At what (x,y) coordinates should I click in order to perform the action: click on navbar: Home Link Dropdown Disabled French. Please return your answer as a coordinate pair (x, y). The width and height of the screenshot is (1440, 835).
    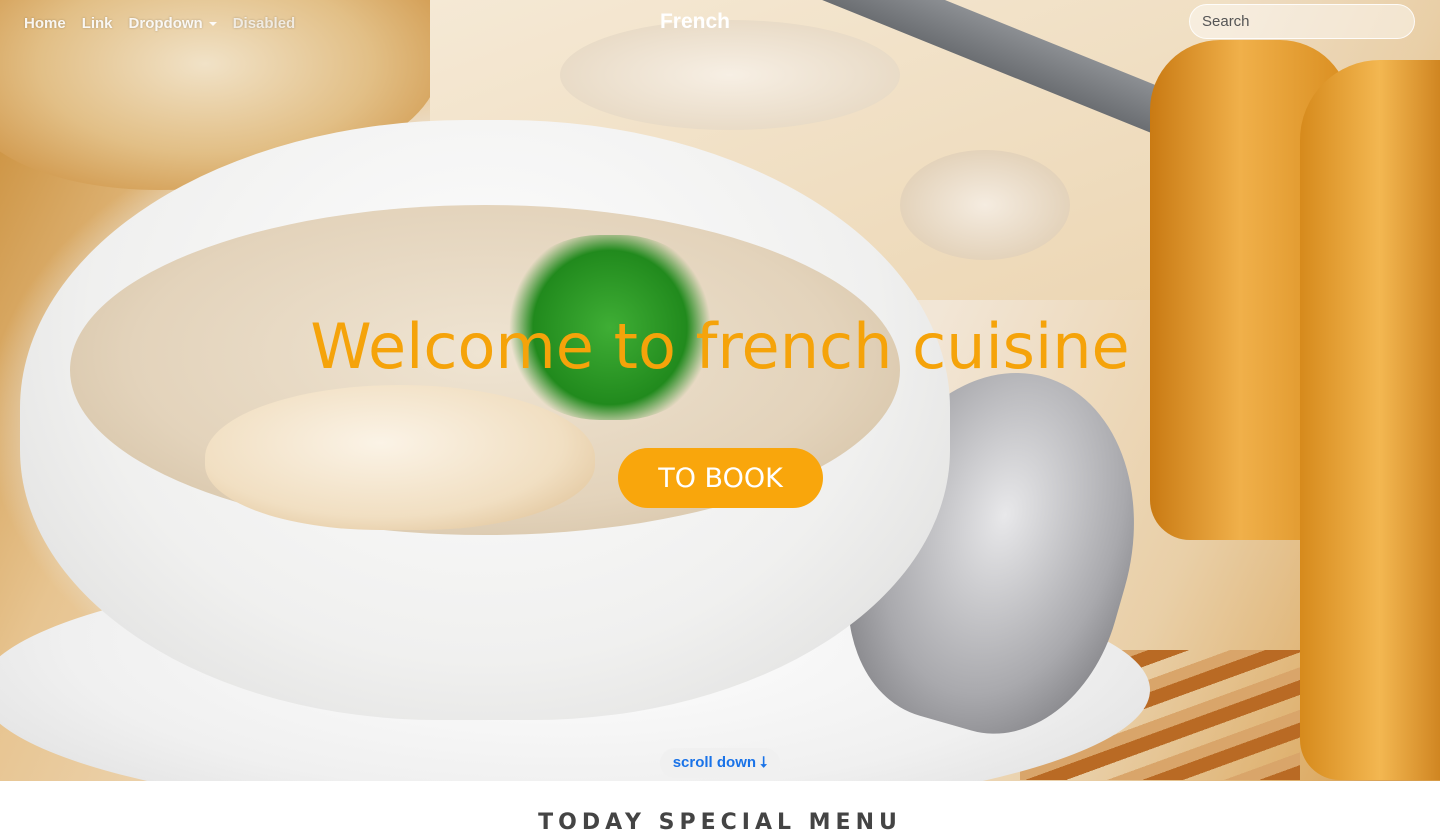
    Looking at the image, I should click on (720, 24).